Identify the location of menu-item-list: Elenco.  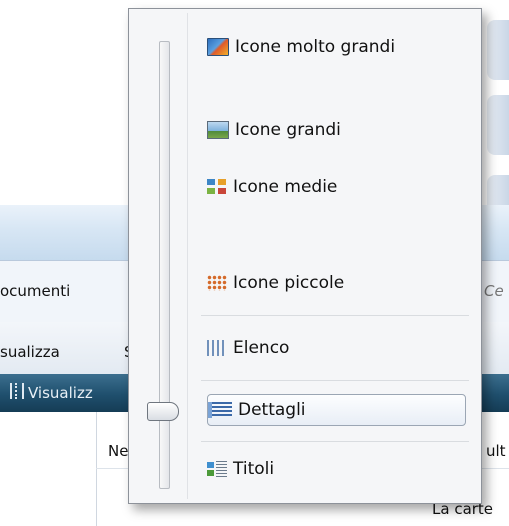
(336, 348).